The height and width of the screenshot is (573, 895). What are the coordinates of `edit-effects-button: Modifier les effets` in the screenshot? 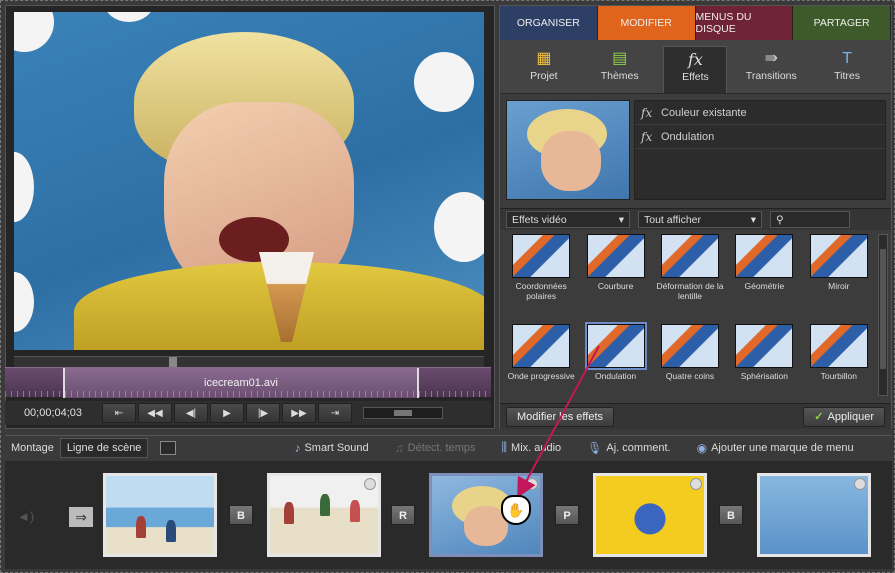 It's located at (560, 416).